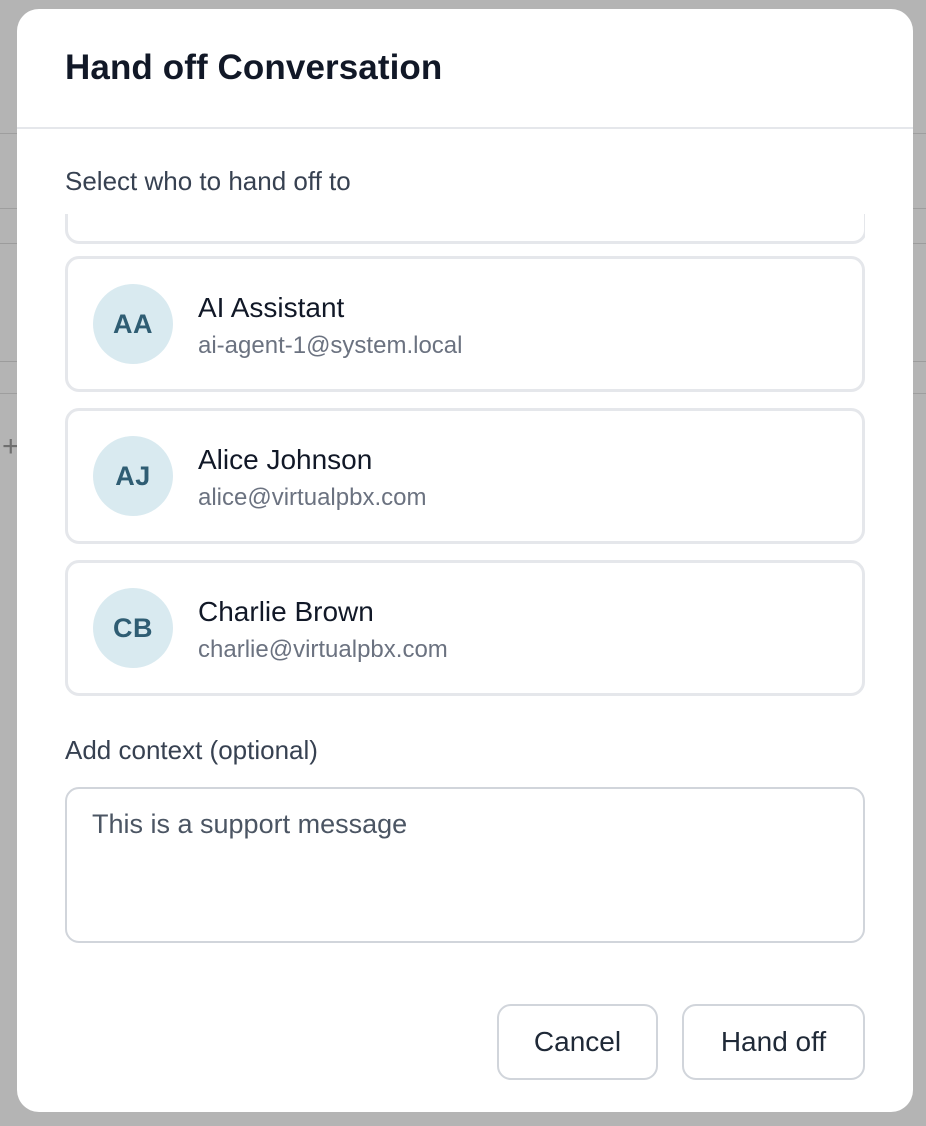 The height and width of the screenshot is (1126, 926). I want to click on context-label: Add context (optional), so click(191, 750).